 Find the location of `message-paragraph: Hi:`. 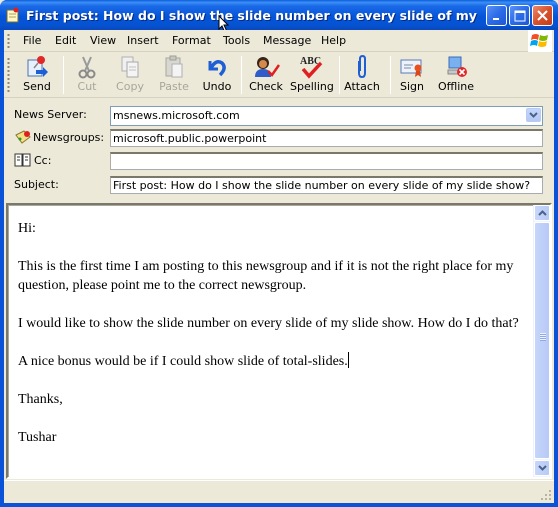

message-paragraph: Hi: is located at coordinates (27, 228).